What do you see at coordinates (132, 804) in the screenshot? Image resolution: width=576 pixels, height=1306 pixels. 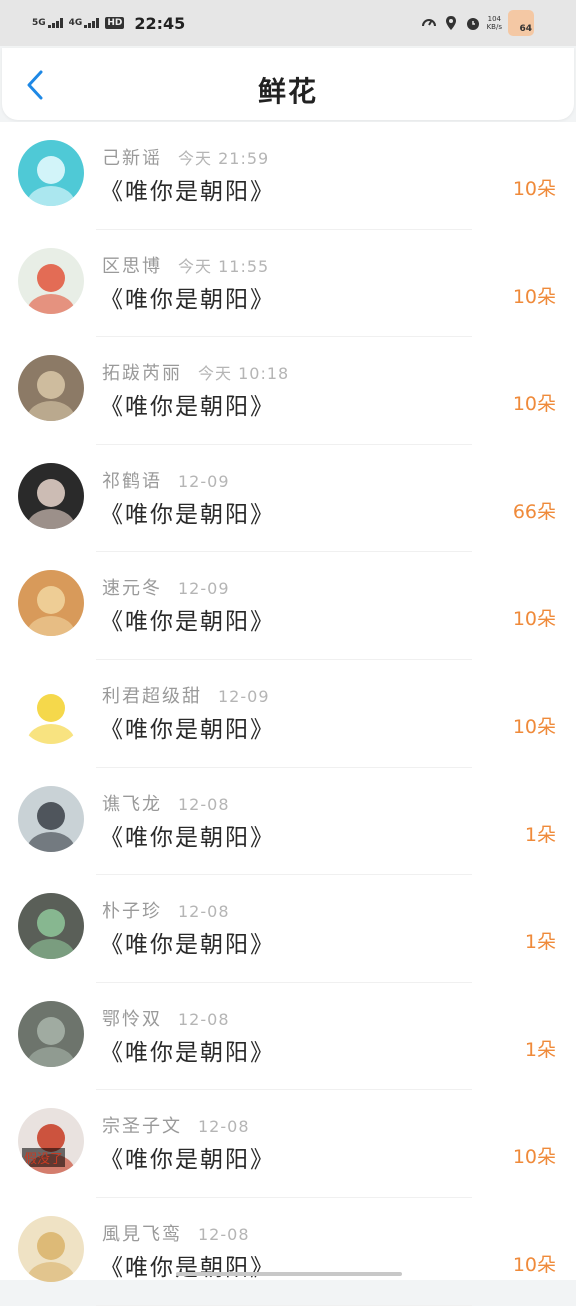 I see `user-name: 谯飞龙` at bounding box center [132, 804].